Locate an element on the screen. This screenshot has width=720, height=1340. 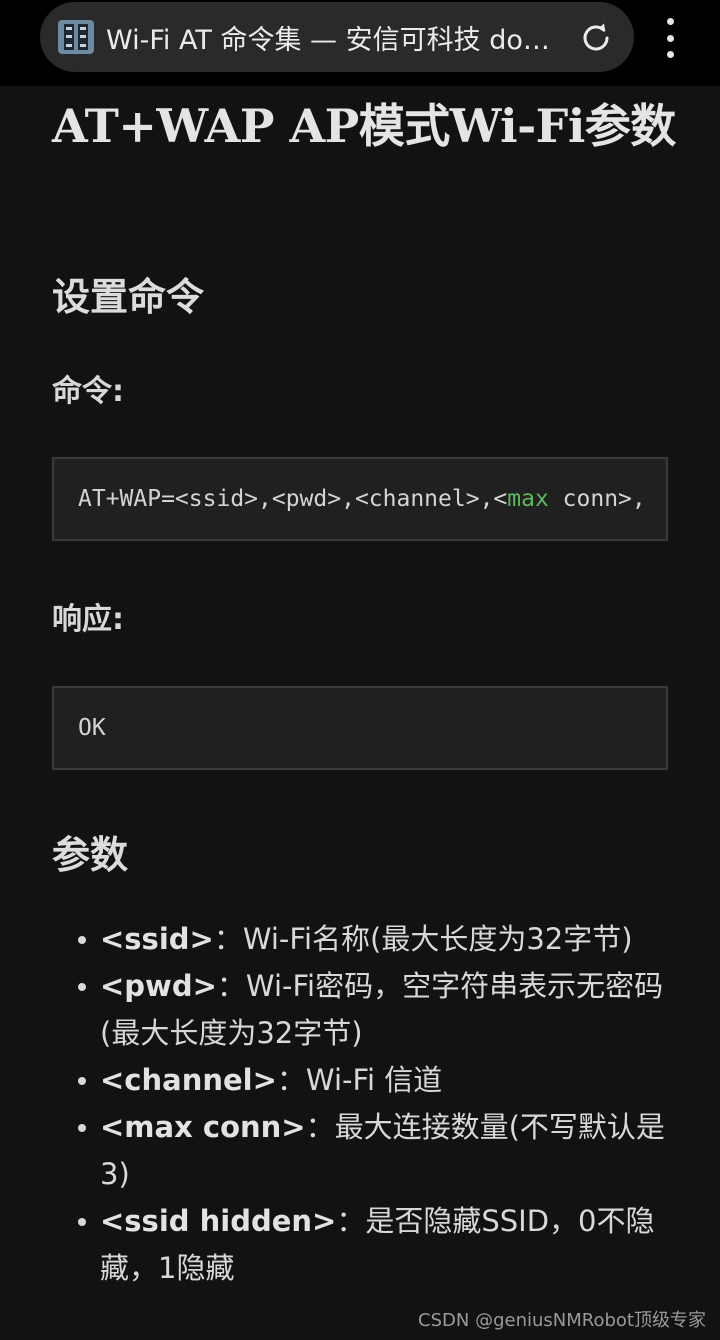
list-item: <ssid>：Wi-Fi名称(最大长度为32字节) is located at coordinates (360, 939).